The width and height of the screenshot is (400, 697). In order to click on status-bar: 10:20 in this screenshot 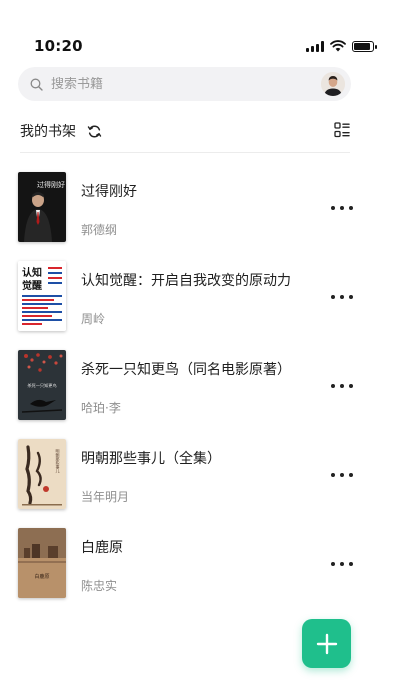, I will do `click(200, 30)`.